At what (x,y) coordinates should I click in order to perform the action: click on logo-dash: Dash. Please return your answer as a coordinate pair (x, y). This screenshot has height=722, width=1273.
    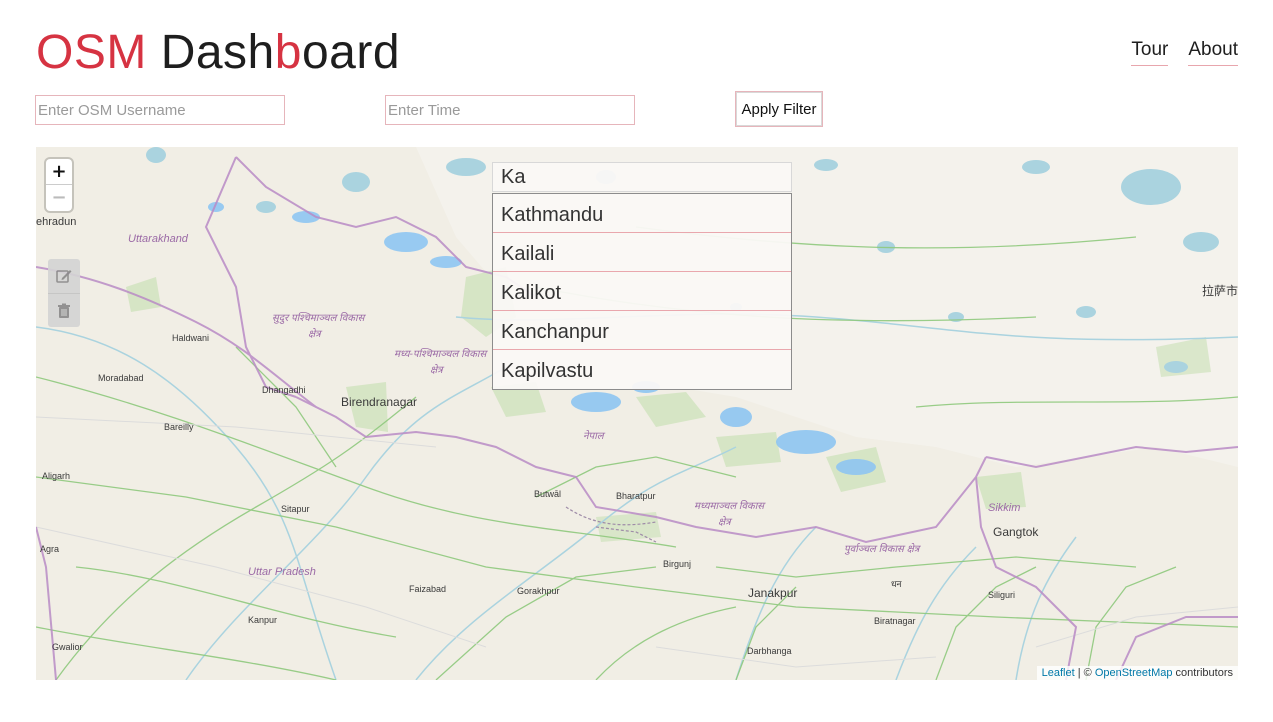
    Looking at the image, I should click on (217, 52).